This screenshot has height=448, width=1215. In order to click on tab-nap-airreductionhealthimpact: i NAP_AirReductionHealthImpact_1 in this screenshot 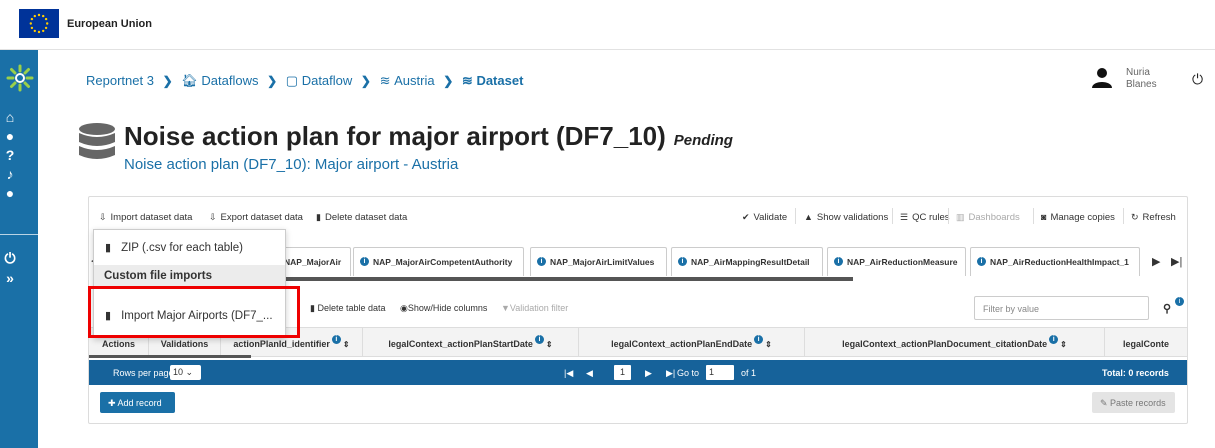, I will do `click(1055, 261)`.